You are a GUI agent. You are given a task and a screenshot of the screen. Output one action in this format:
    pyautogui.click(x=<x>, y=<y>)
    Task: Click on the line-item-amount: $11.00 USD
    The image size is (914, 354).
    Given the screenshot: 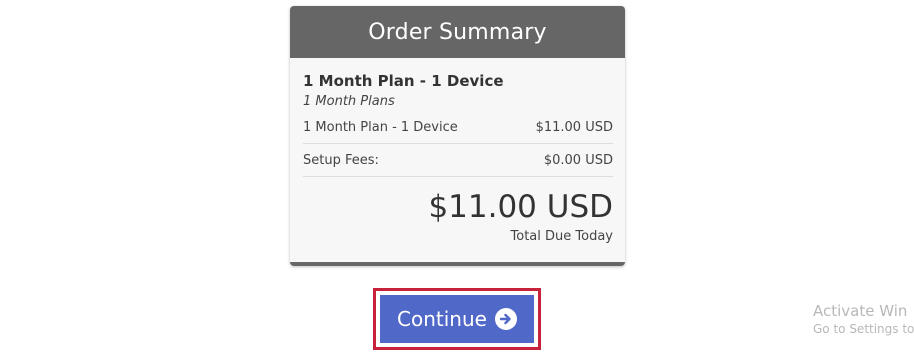 What is the action you would take?
    pyautogui.click(x=574, y=127)
    